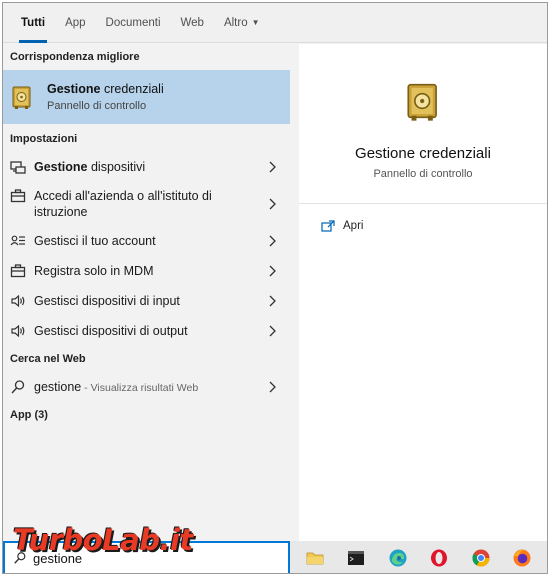  Describe the element at coordinates (242, 23) in the screenshot. I see `tab-altro: Altro ▼` at that location.